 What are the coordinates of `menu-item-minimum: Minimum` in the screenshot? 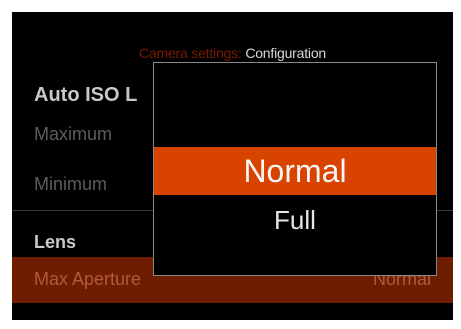 It's located at (70, 184).